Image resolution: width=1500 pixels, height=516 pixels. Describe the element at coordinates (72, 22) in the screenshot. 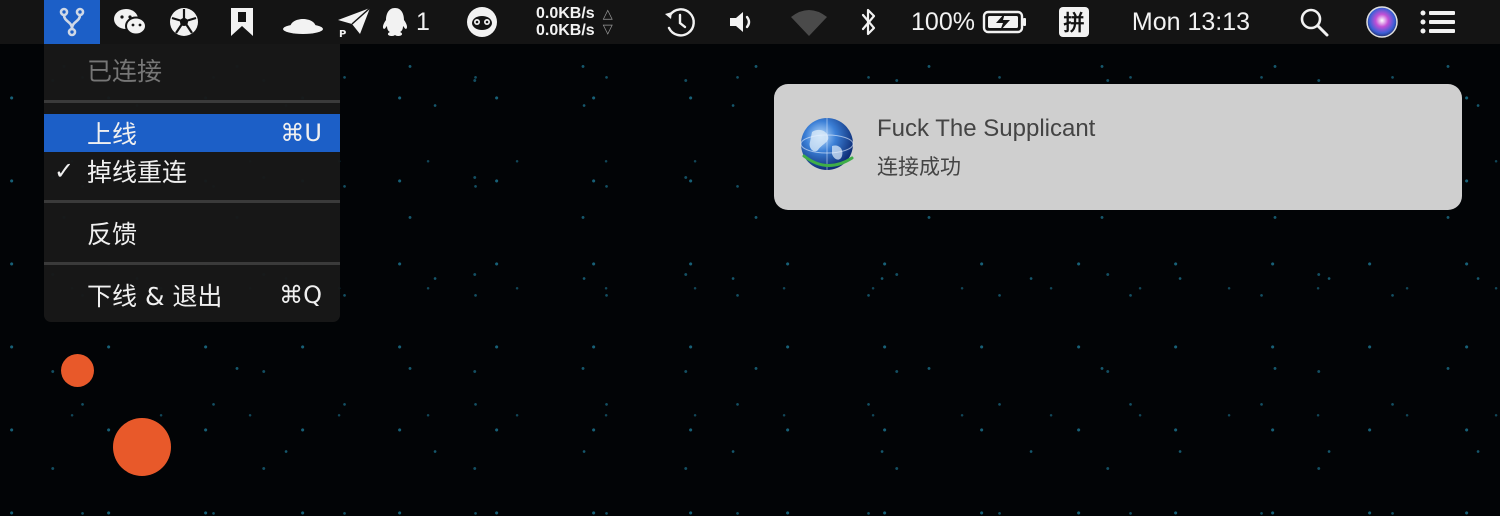

I see `network-fork-icon` at that location.